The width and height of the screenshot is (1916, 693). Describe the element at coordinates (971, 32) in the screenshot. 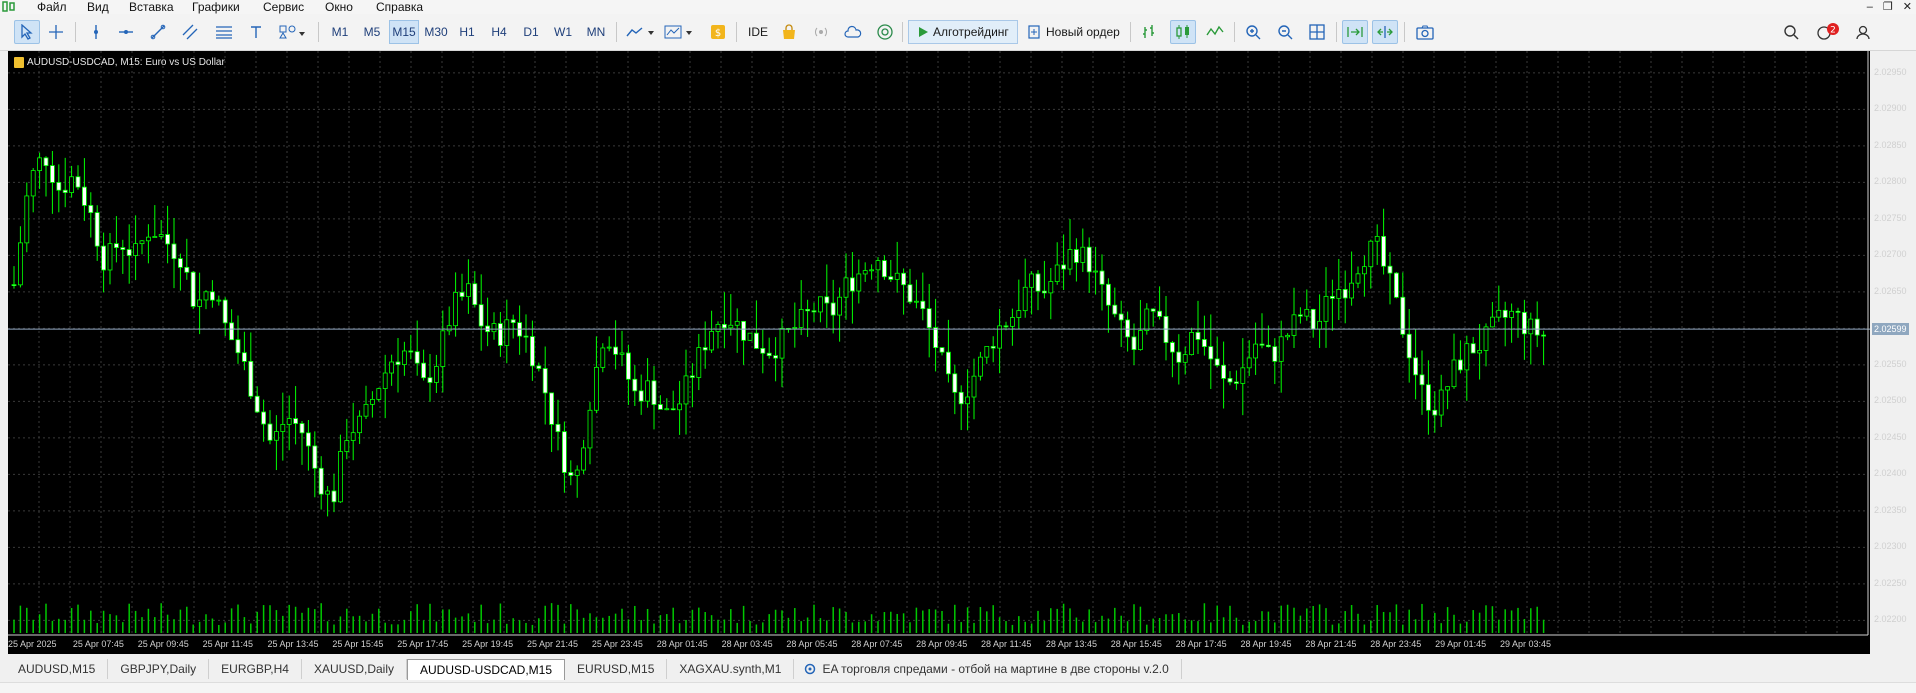

I see `algo-trading-label: Алготрейдинг` at that location.